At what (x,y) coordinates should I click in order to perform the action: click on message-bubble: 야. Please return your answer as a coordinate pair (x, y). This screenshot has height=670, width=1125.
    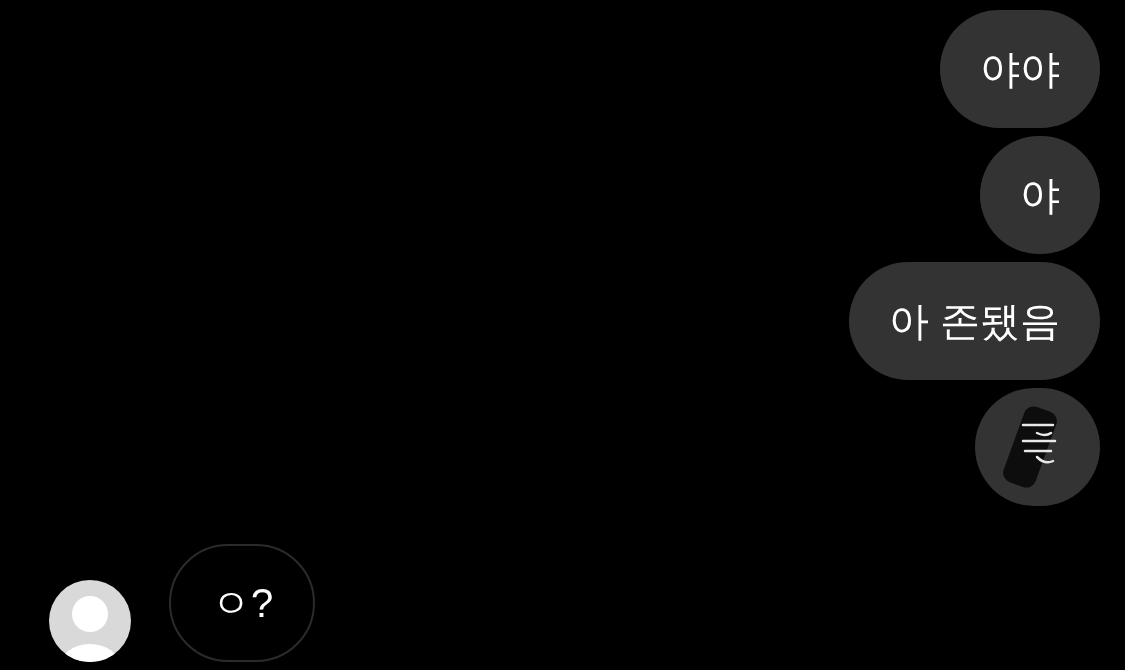
    Looking at the image, I should click on (1040, 195).